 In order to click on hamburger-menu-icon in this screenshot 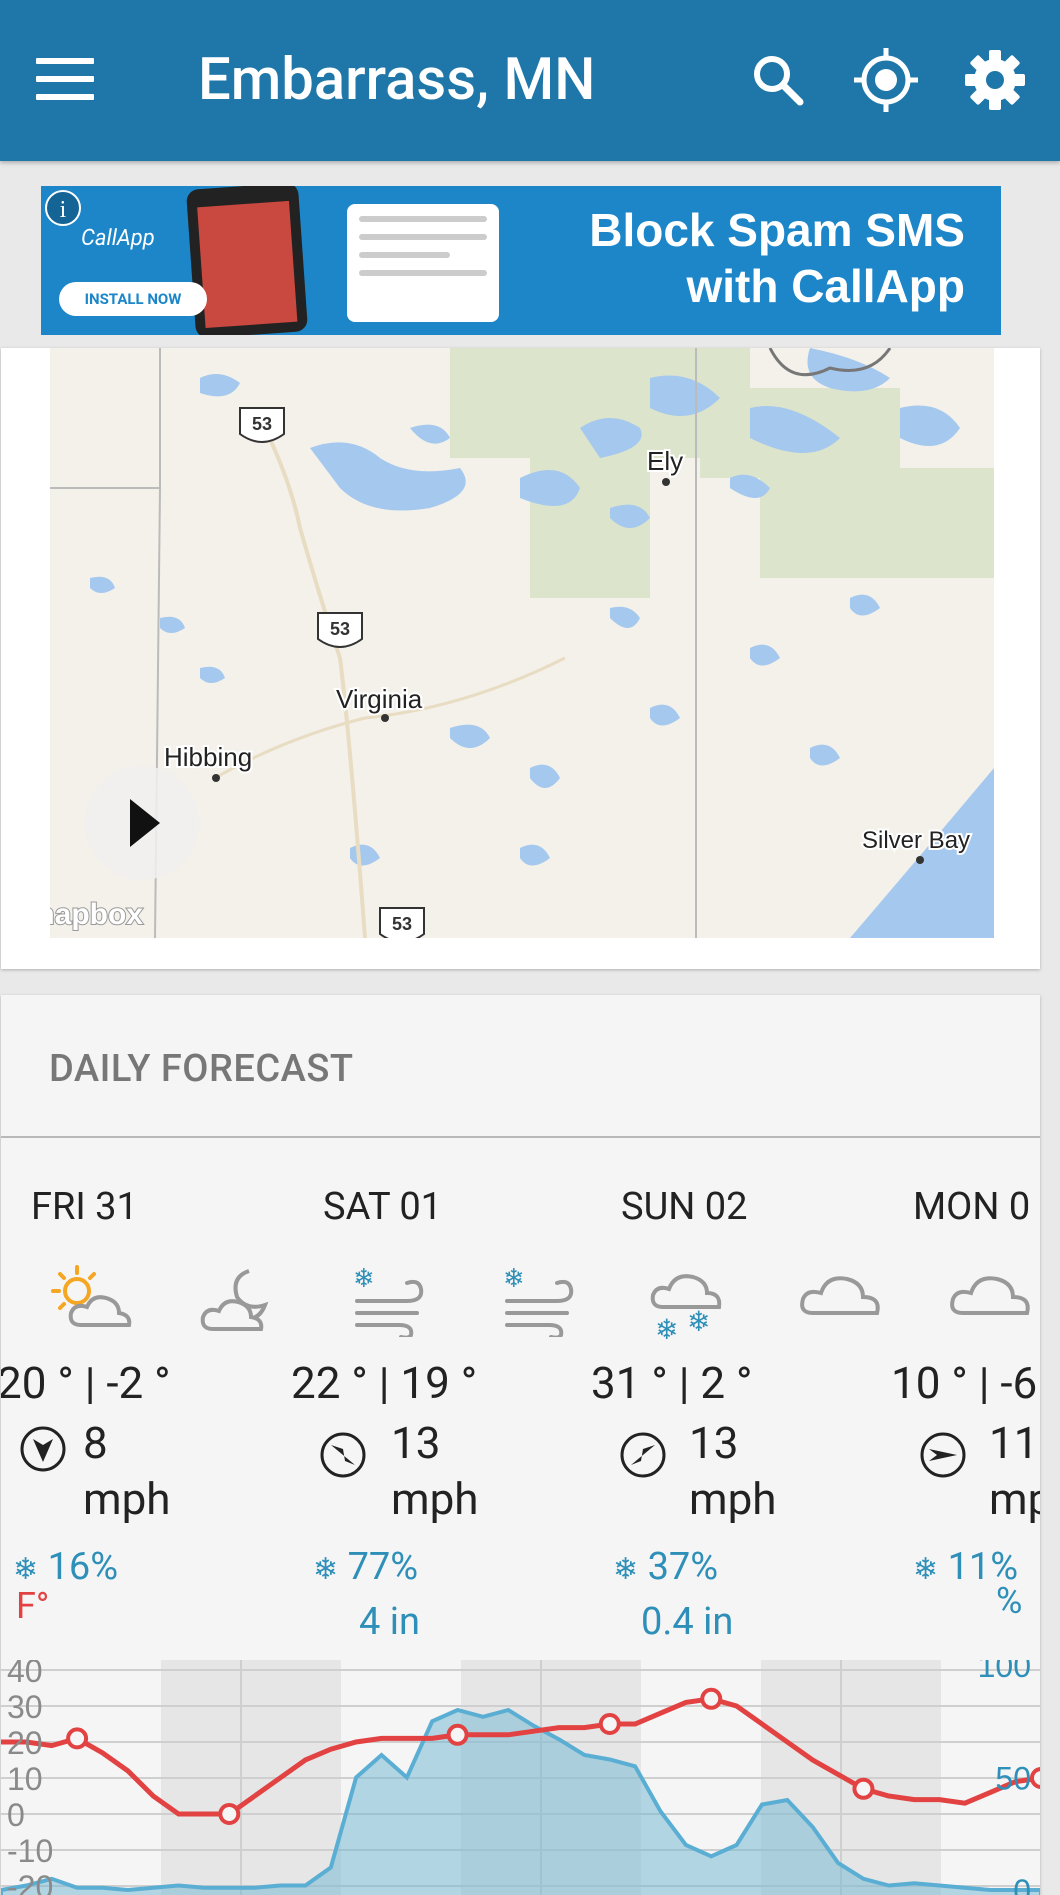, I will do `click(65, 79)`.